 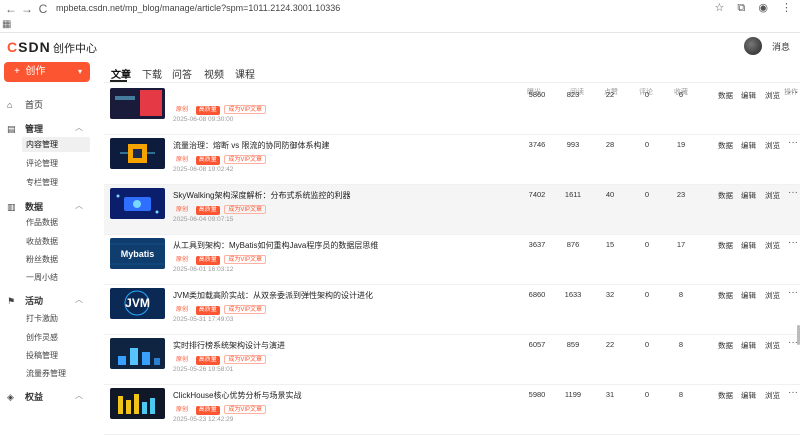 I want to click on article-title: 实时排行榜系统架构设计与演进, so click(x=229, y=345).